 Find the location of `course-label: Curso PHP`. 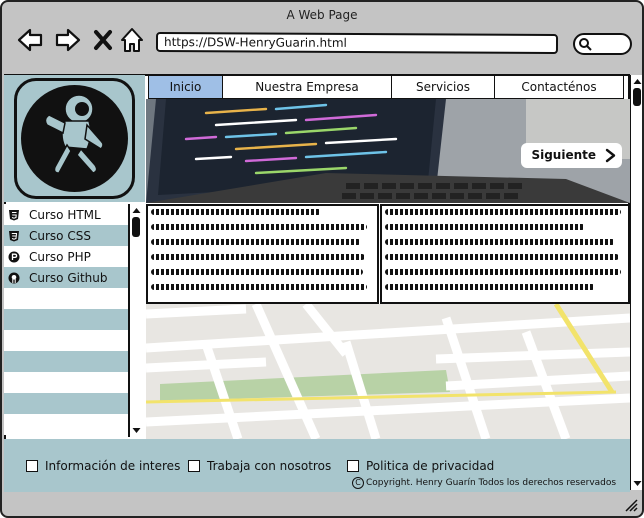

course-label: Curso PHP is located at coordinates (60, 256).